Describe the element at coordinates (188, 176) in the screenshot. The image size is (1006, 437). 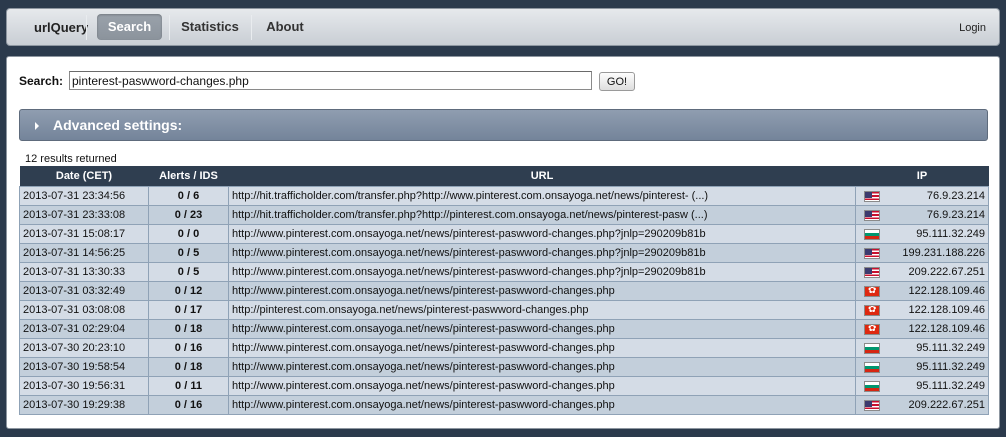
I see `column-header-alerts: Alerts / IDS` at that location.